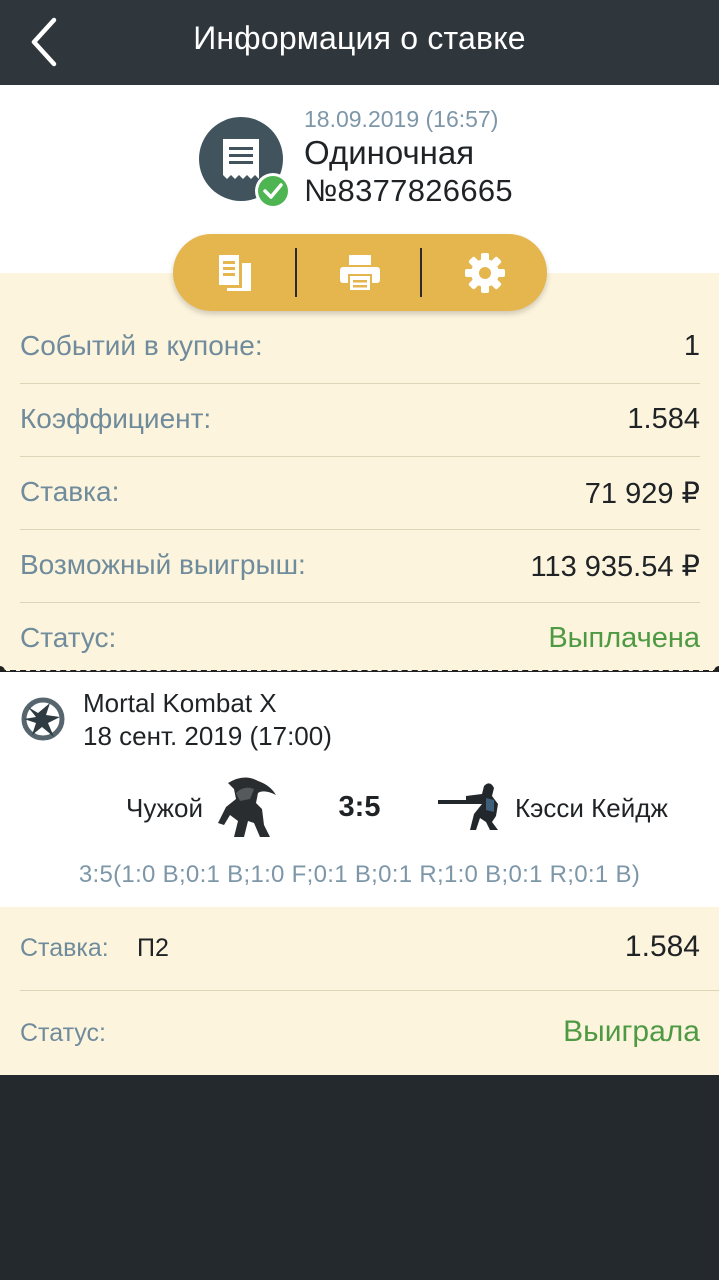  Describe the element at coordinates (471, 807) in the screenshot. I see `fighter-away-avatar` at that location.